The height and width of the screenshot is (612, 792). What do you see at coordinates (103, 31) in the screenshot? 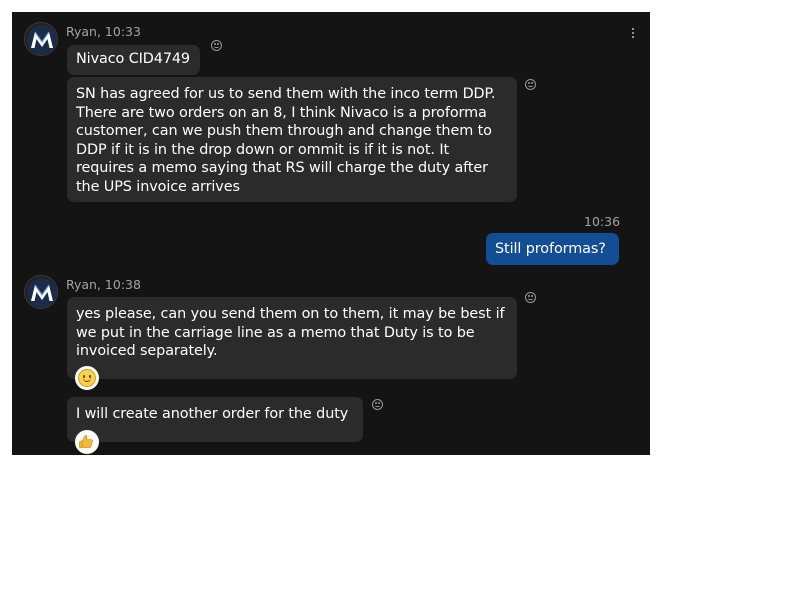
I see `message-header: Ryan, 10:33` at bounding box center [103, 31].